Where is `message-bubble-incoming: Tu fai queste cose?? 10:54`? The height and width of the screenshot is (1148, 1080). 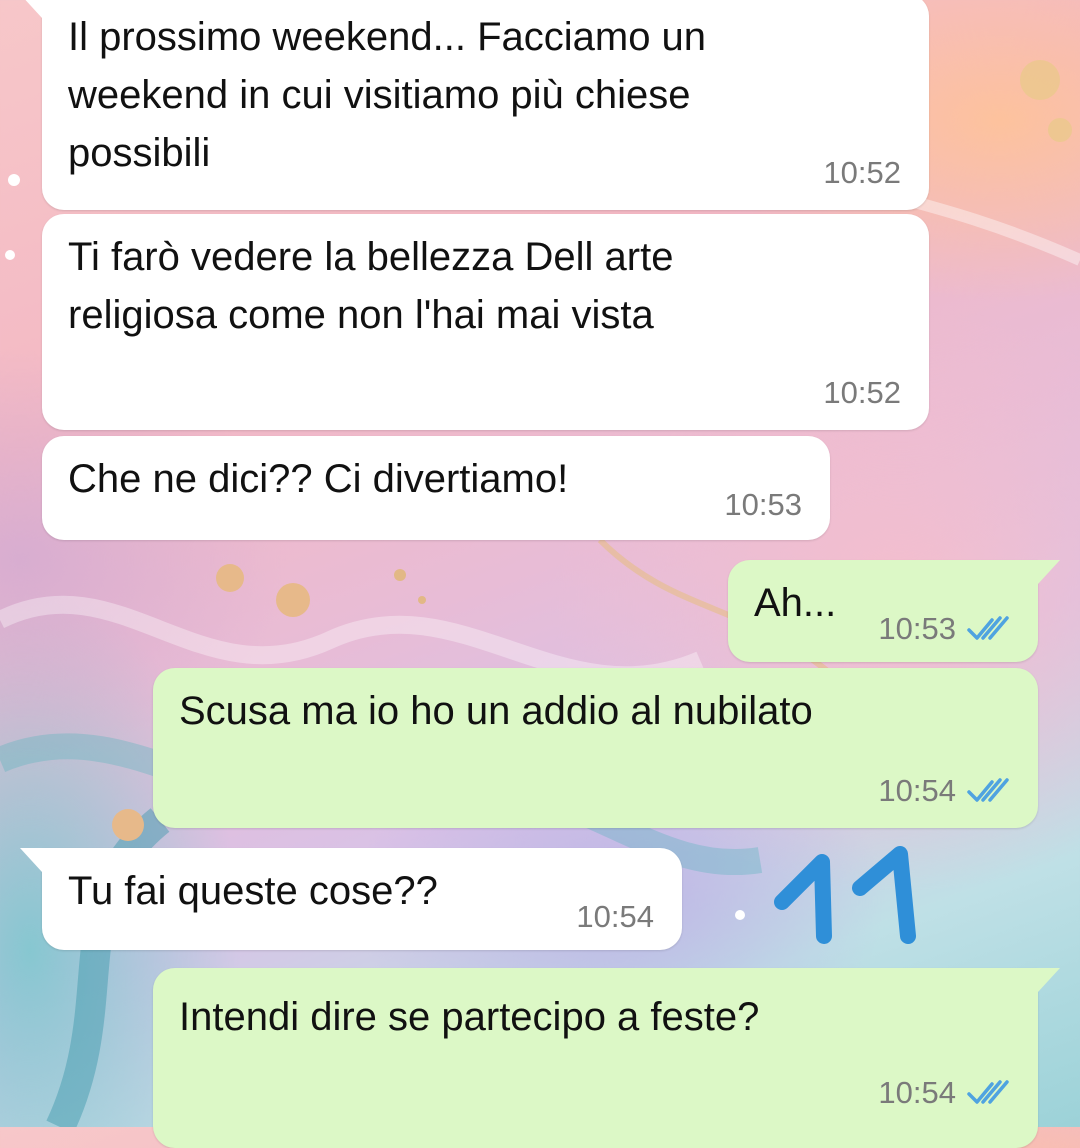
message-bubble-incoming: Tu fai queste cose?? 10:54 is located at coordinates (351, 899).